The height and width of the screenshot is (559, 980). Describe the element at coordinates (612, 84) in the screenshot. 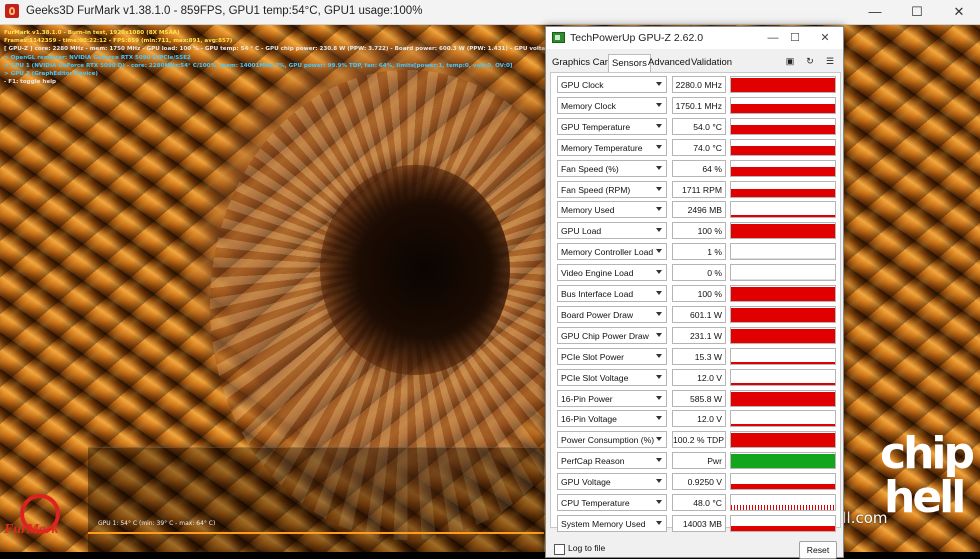

I see `sensor-label: GPU Clock` at that location.